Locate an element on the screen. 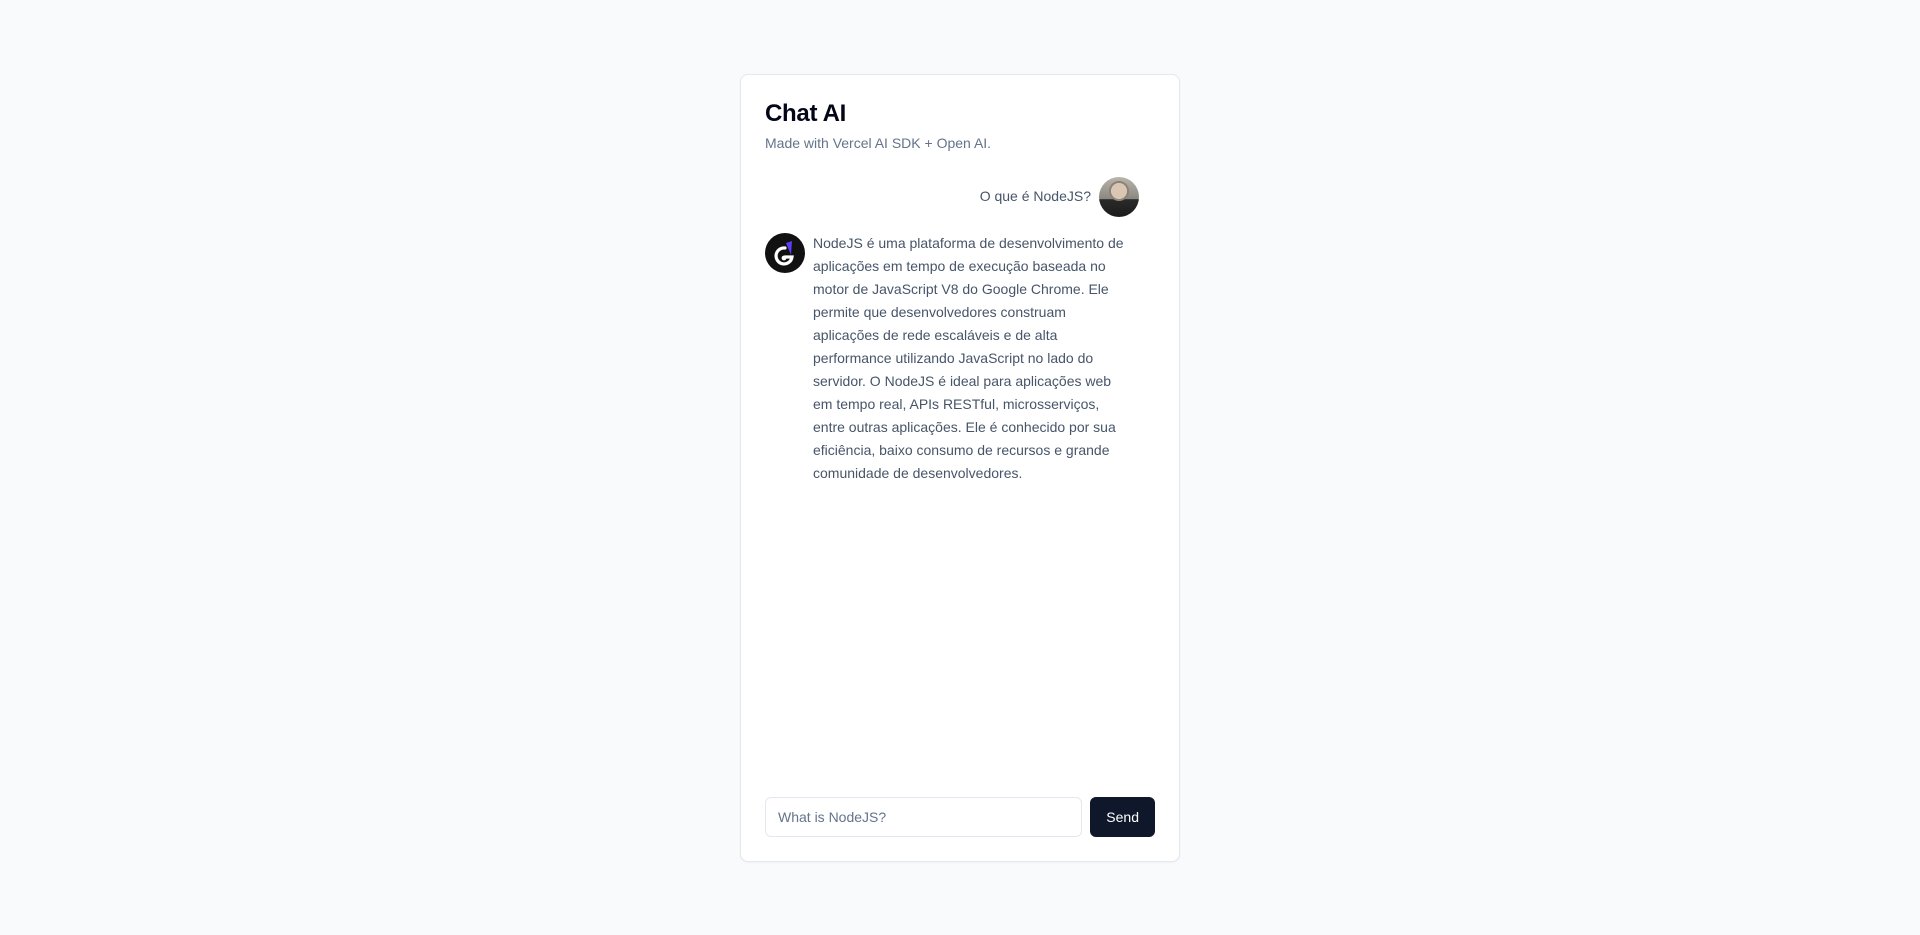  user-avatar is located at coordinates (1119, 196).